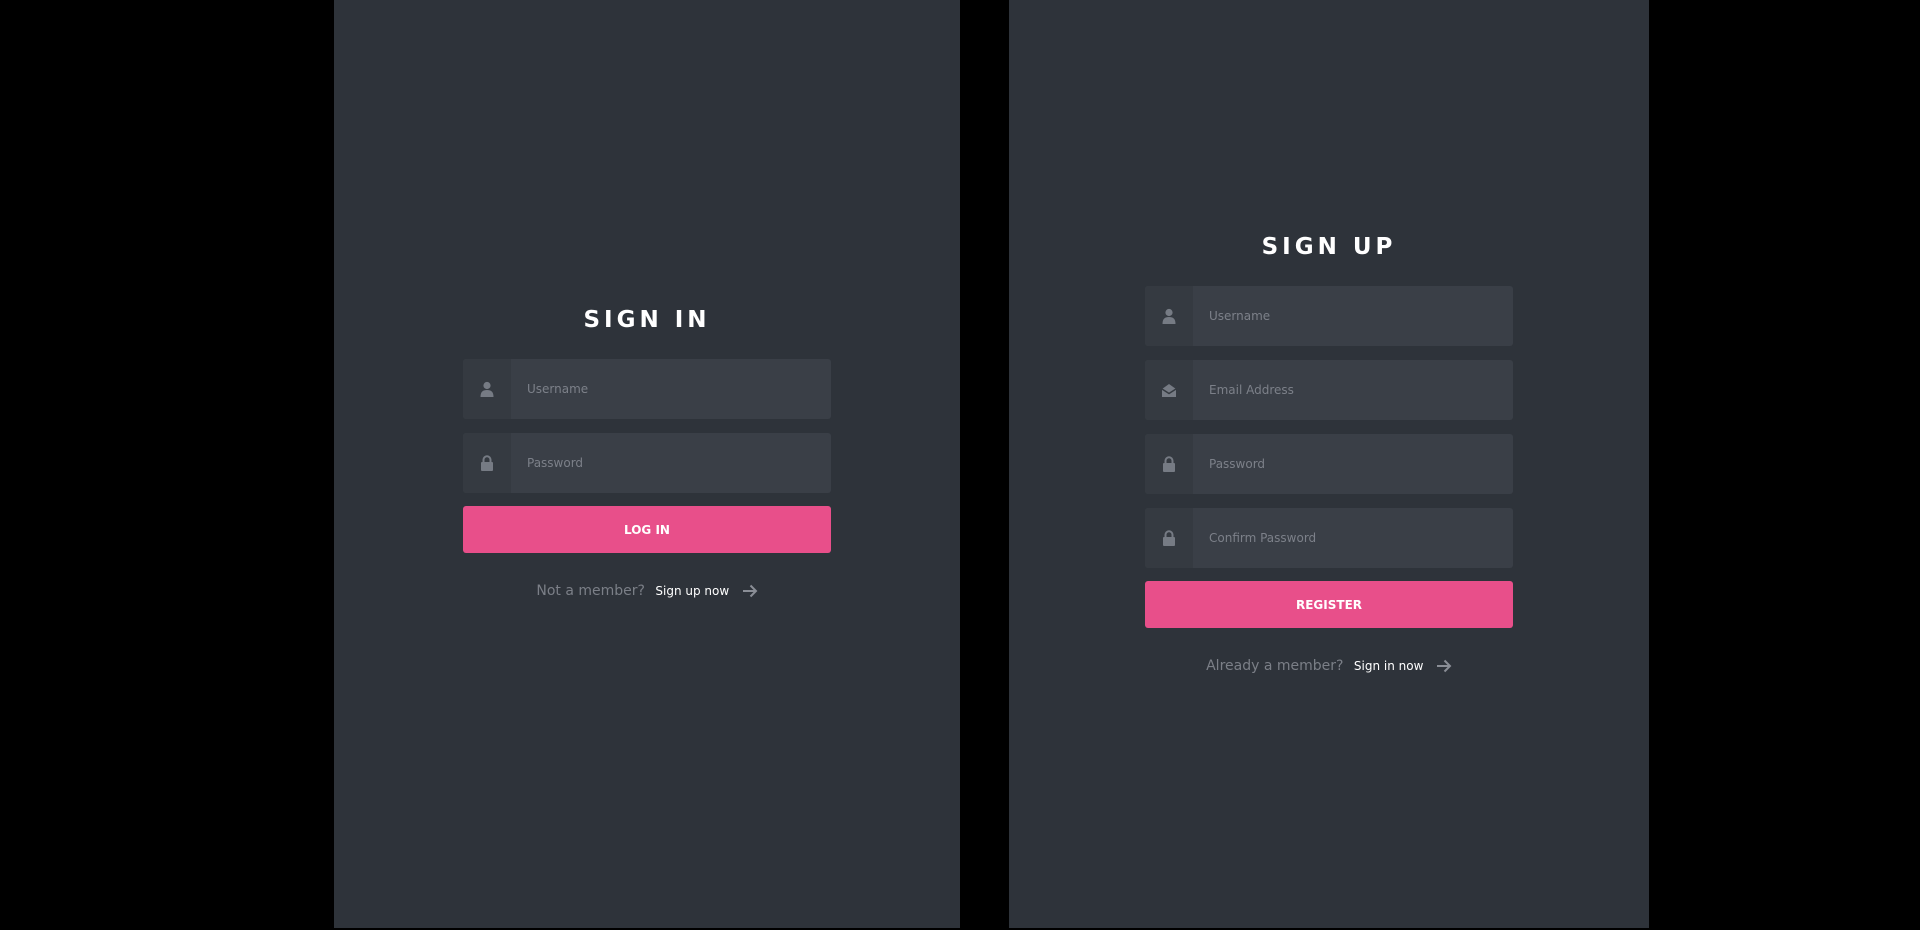 The image size is (1920, 930). I want to click on signin-username-field, so click(647, 389).